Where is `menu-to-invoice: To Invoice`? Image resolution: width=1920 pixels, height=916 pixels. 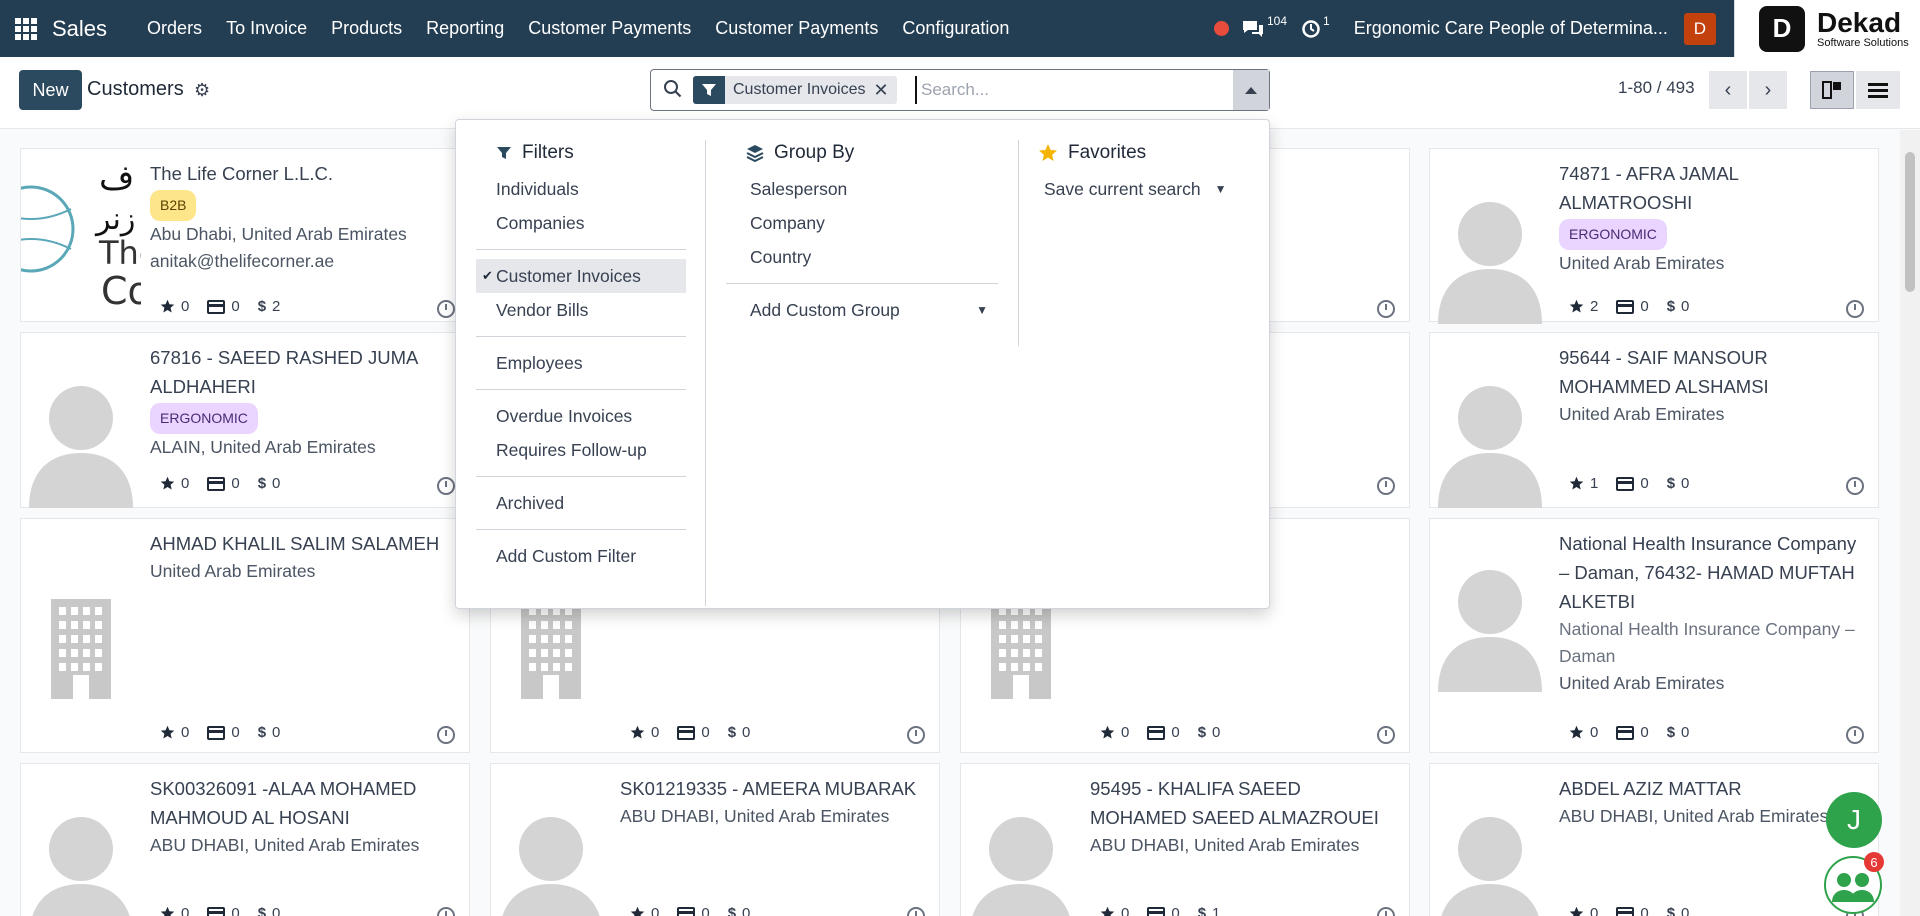 menu-to-invoice: To Invoice is located at coordinates (266, 28).